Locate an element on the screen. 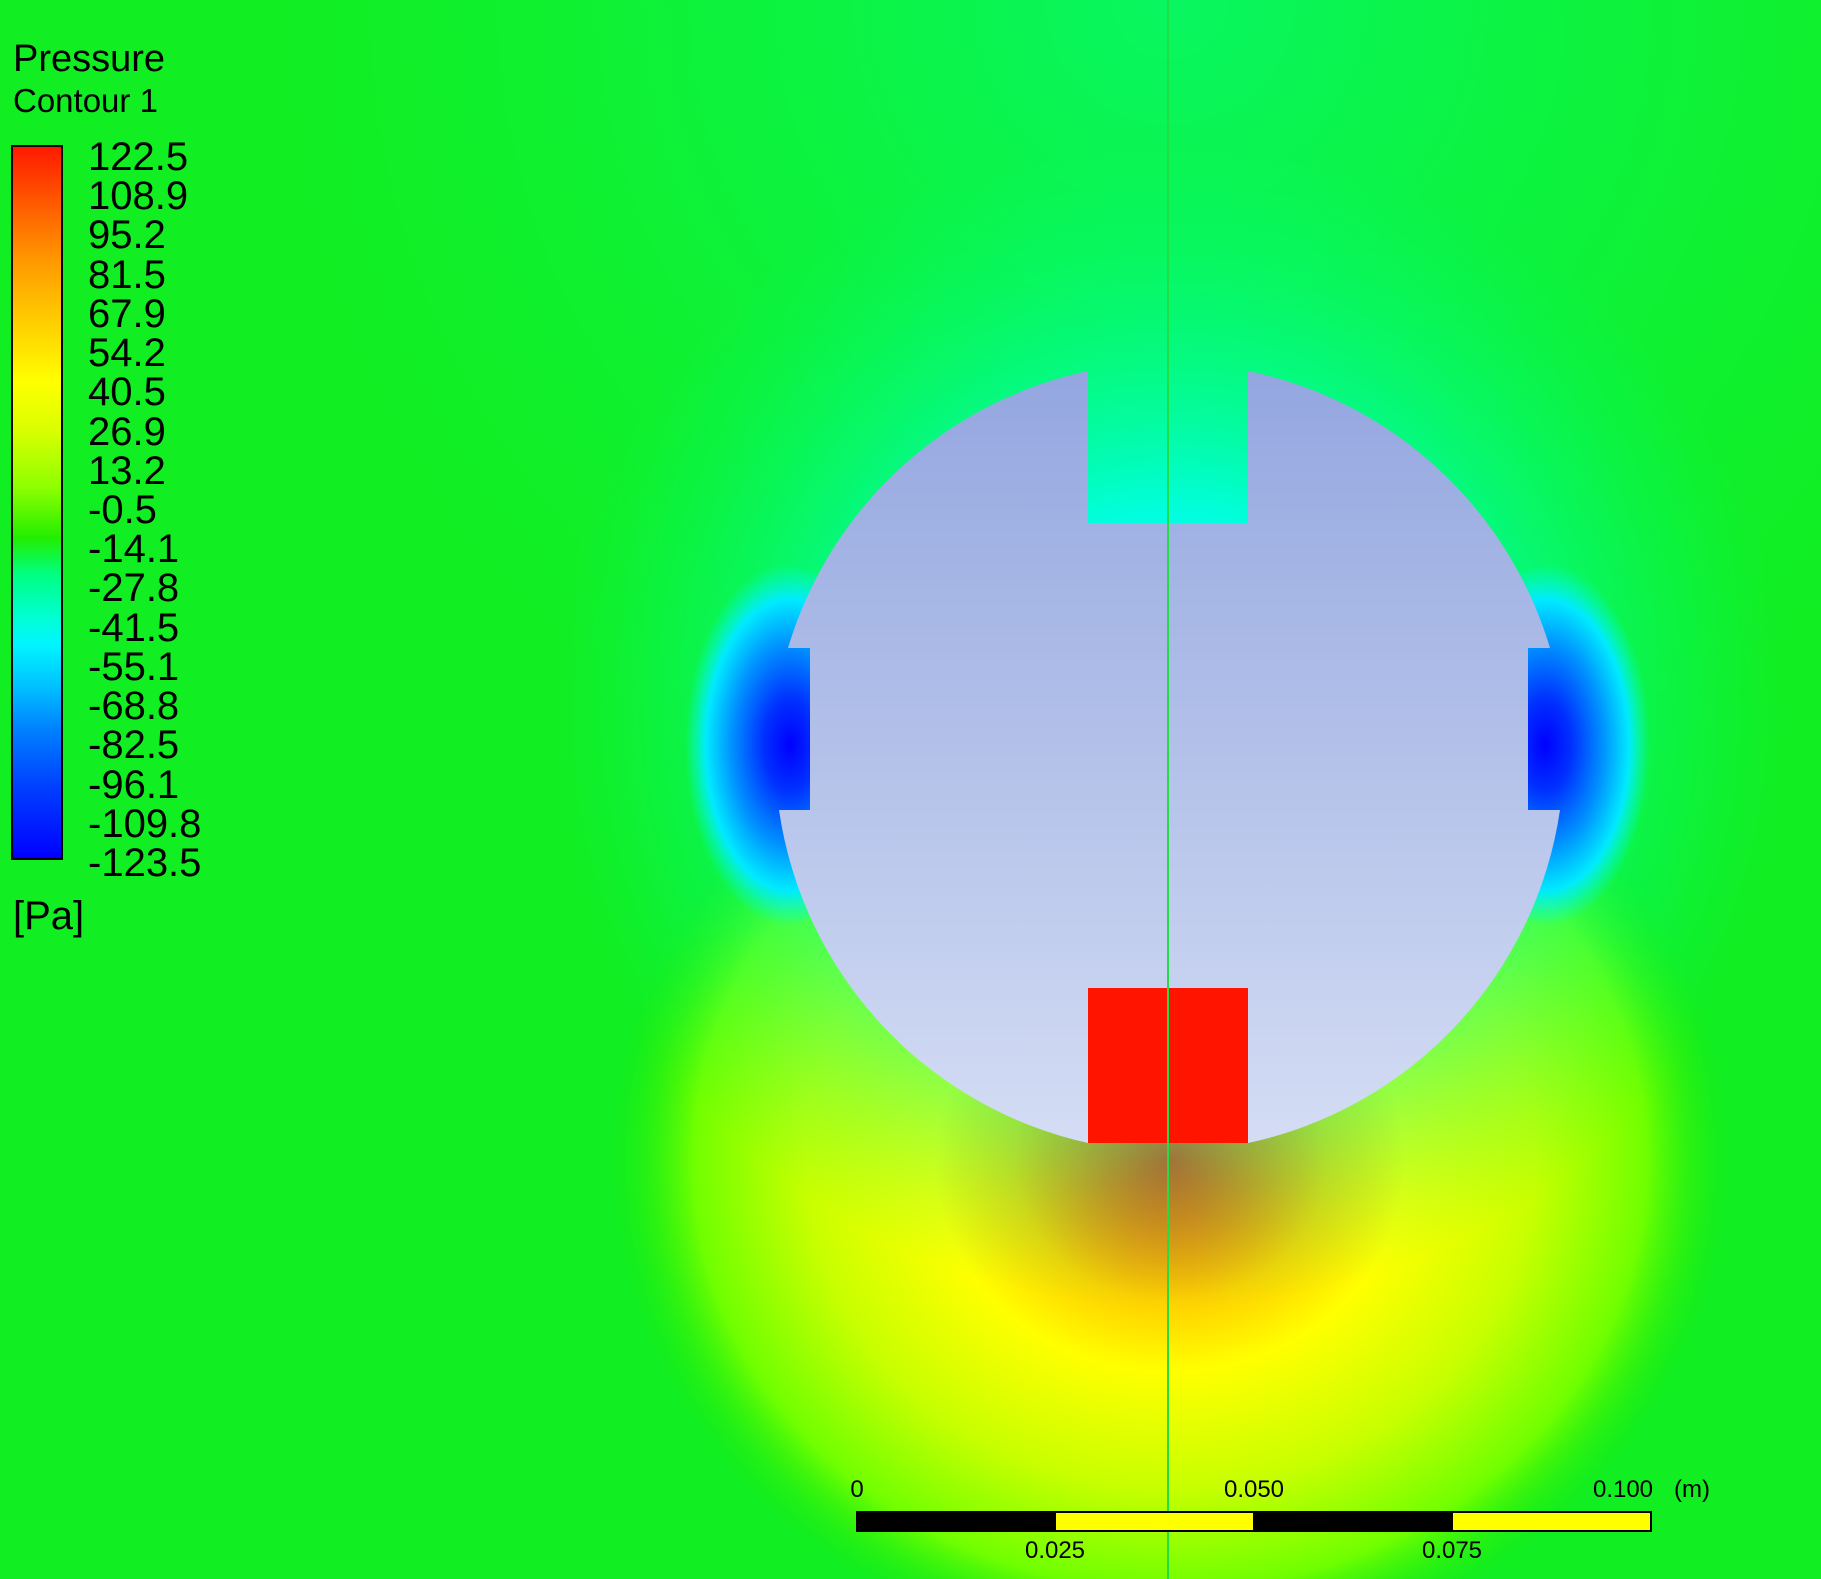 The width and height of the screenshot is (1821, 1579). legend-tick-label: -96.1 is located at coordinates (134, 784).